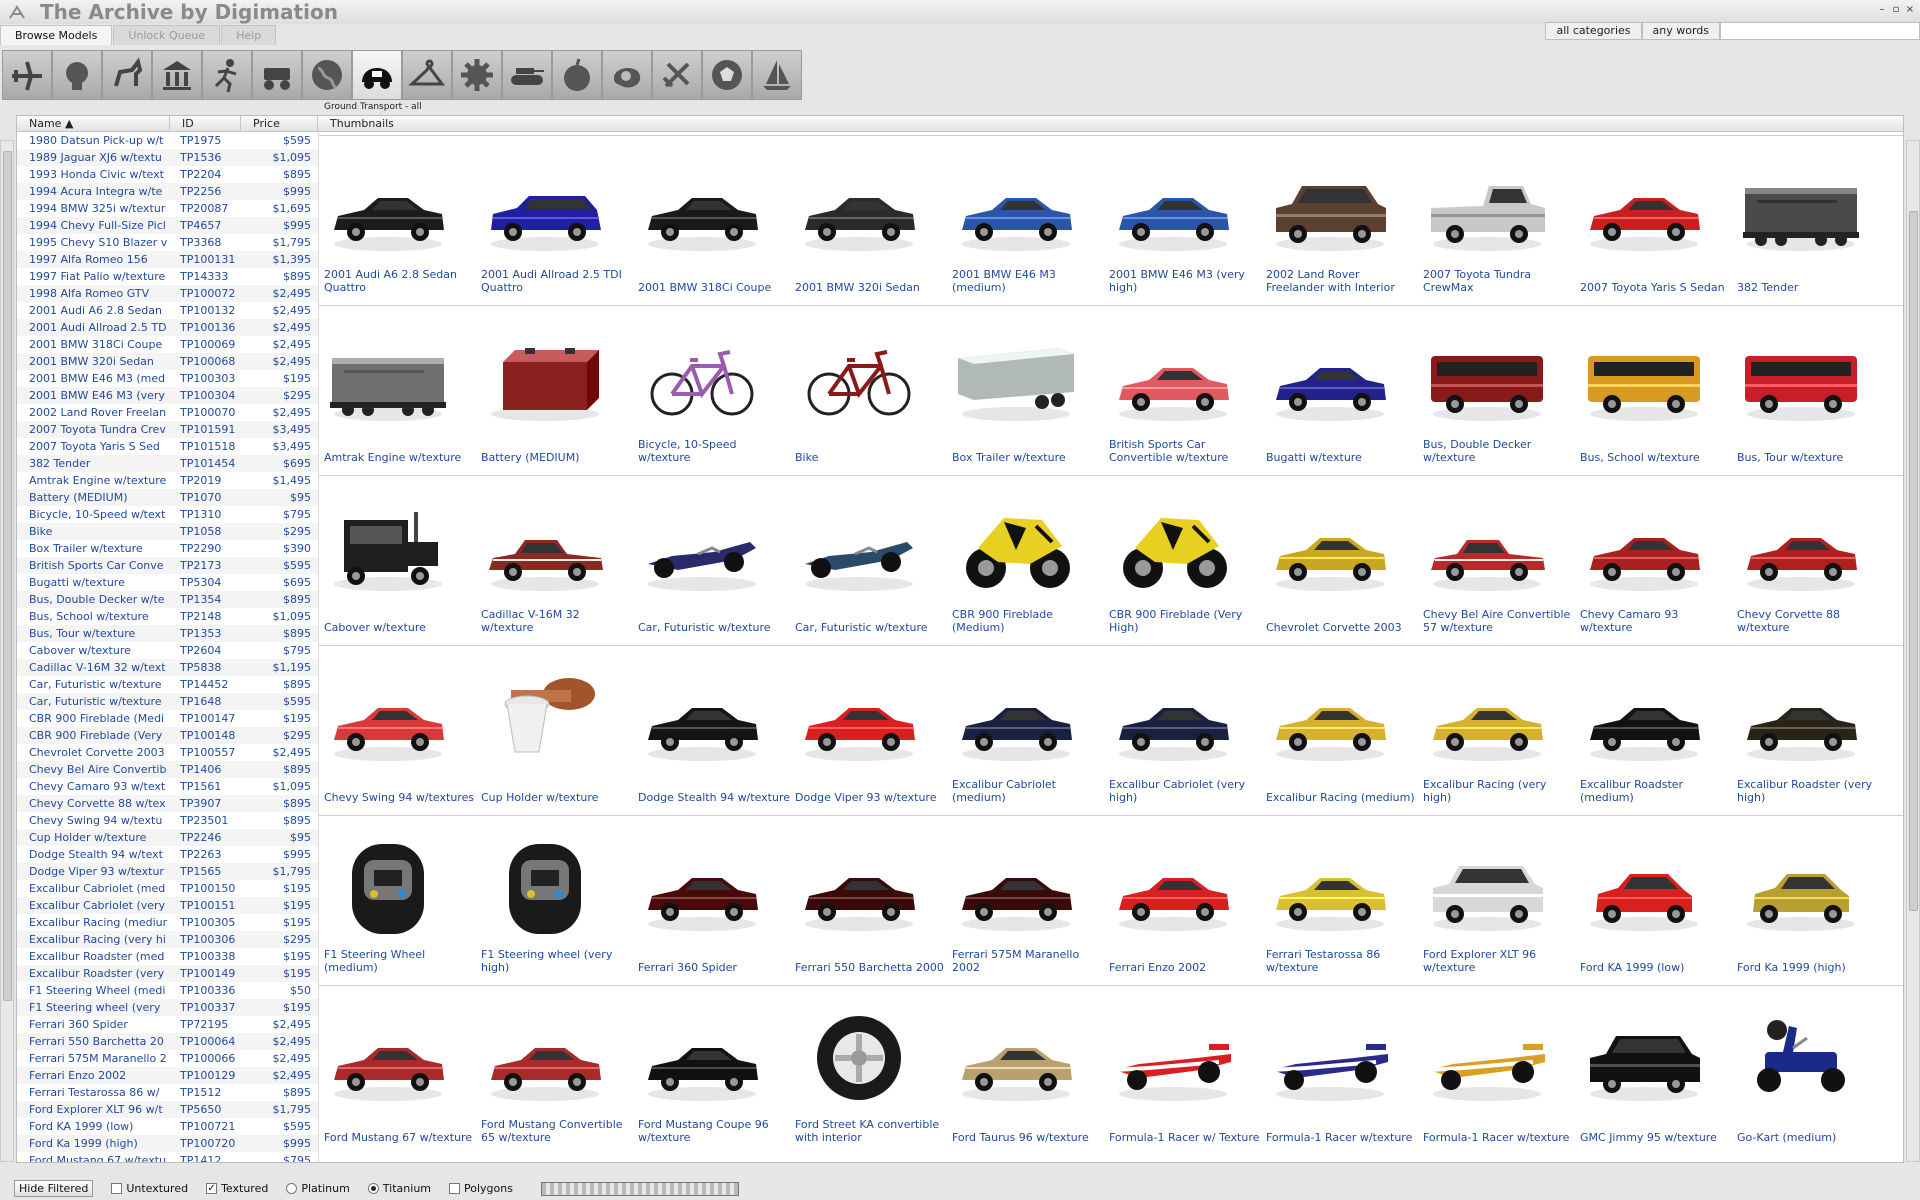 The width and height of the screenshot is (1920, 1200). I want to click on polygons-checkbox, so click(455, 1188).